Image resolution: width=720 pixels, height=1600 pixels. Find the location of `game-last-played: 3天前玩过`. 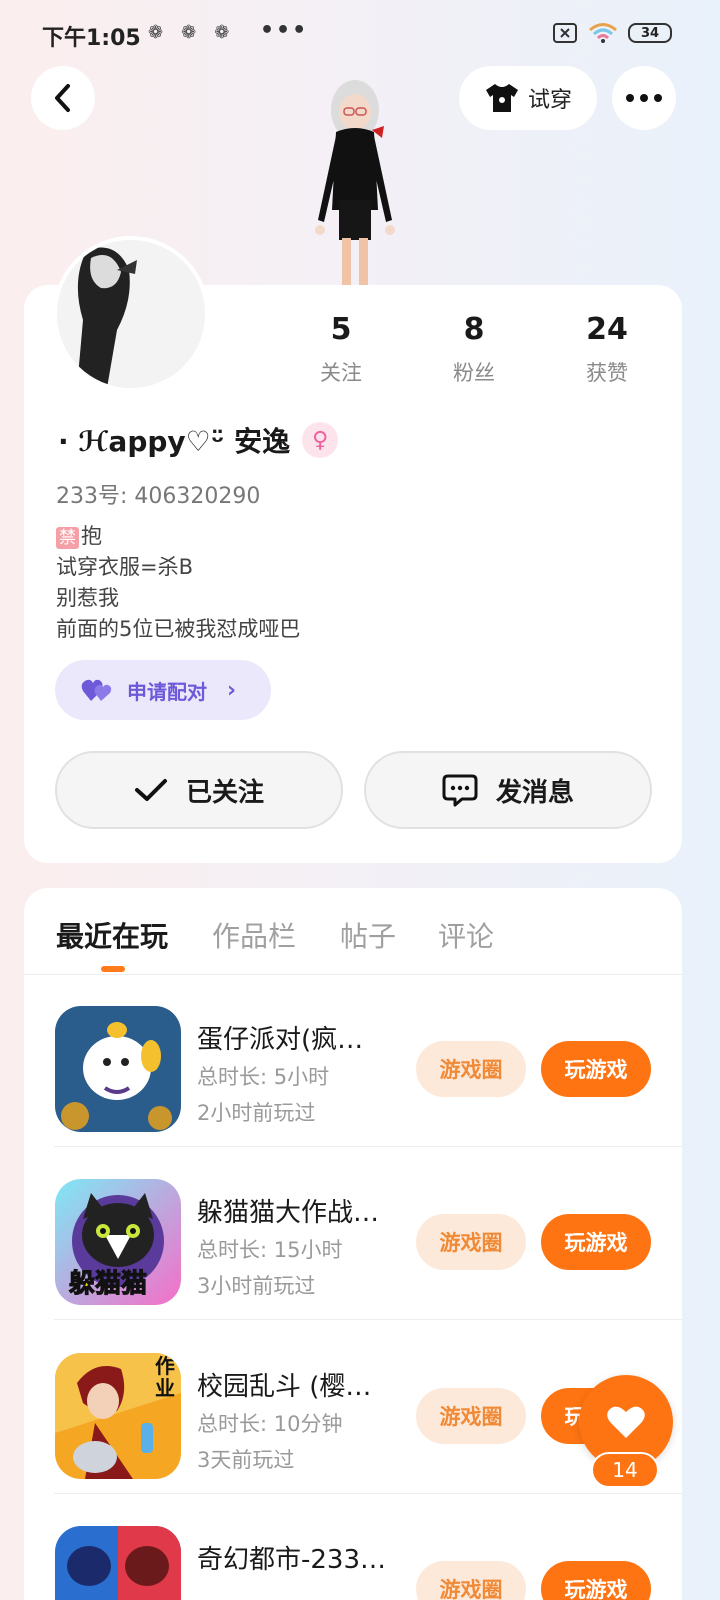

game-last-played: 3天前玩过 is located at coordinates (246, 1460).